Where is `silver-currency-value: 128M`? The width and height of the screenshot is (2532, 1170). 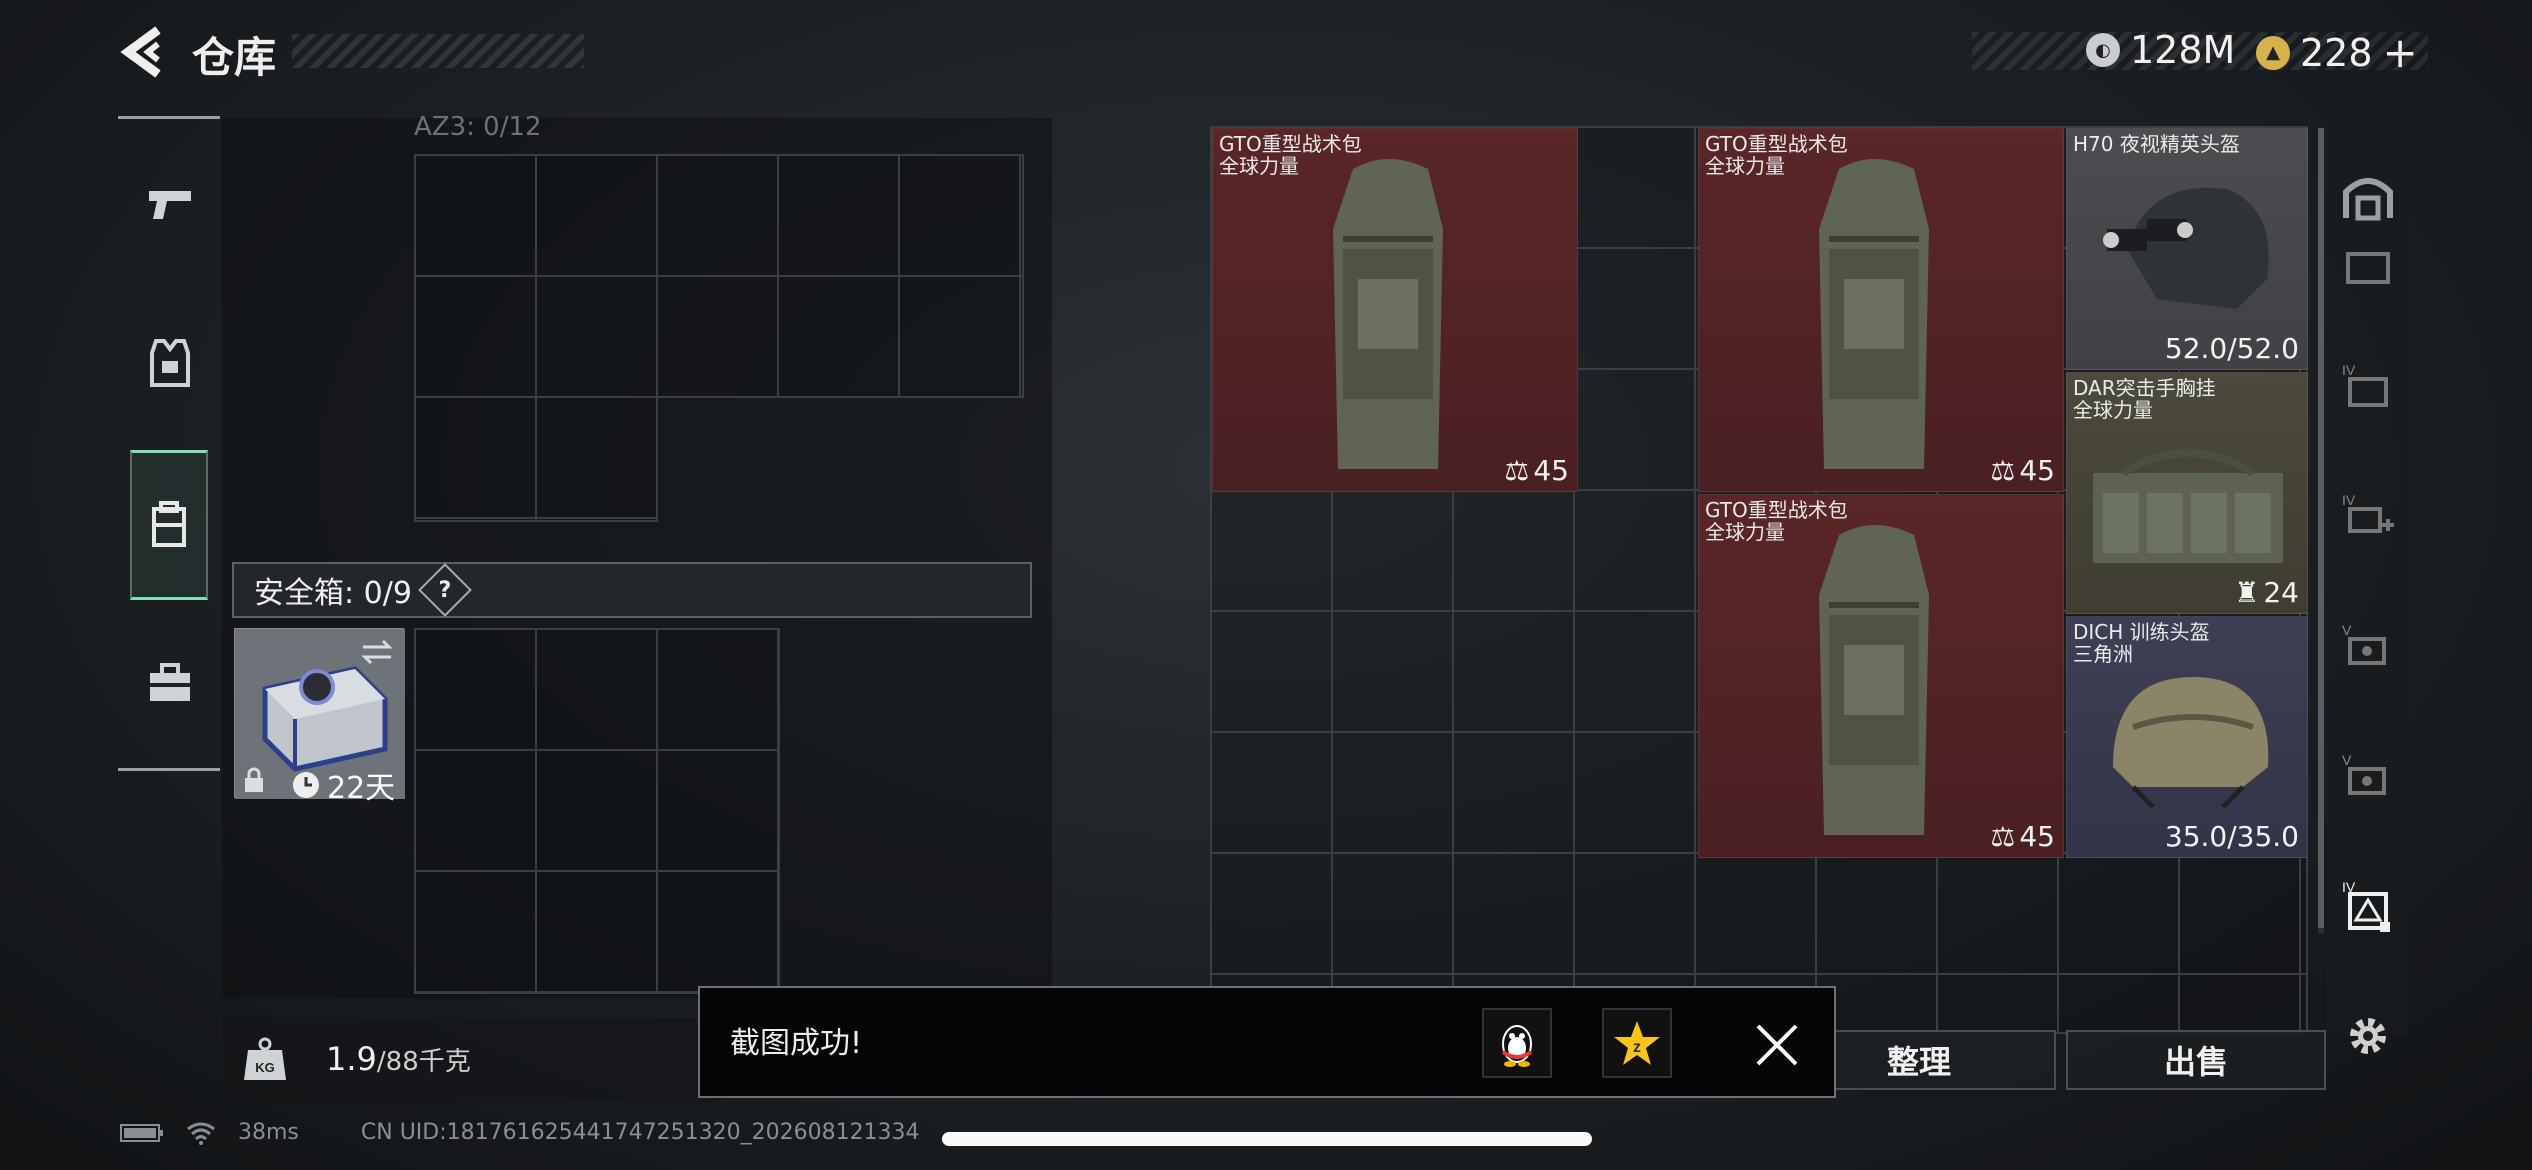 silver-currency-value: 128M is located at coordinates (2183, 50).